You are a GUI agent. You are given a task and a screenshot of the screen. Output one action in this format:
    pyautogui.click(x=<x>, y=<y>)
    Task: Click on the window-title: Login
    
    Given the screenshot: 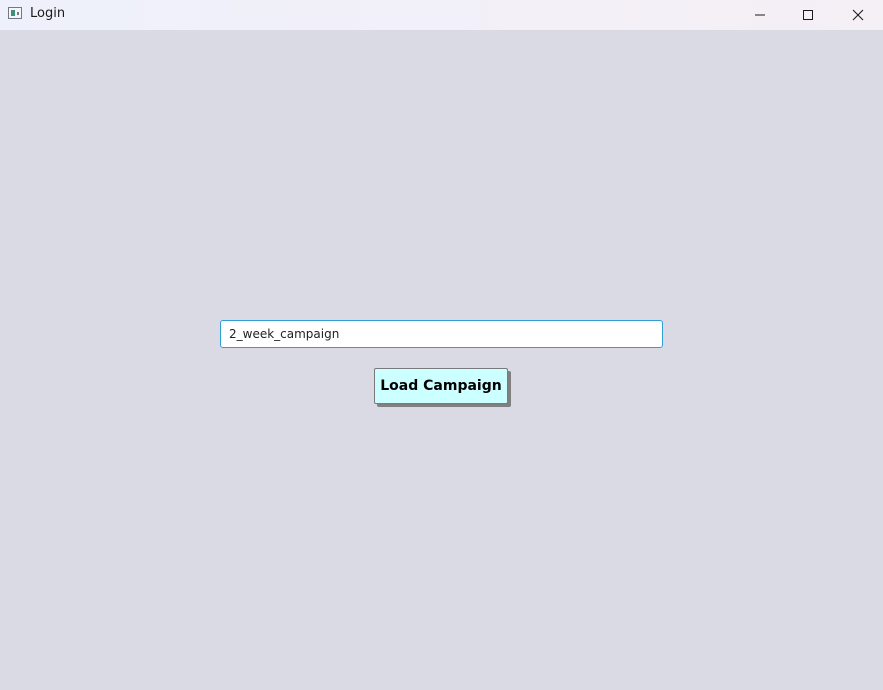 What is the action you would take?
    pyautogui.click(x=48, y=13)
    